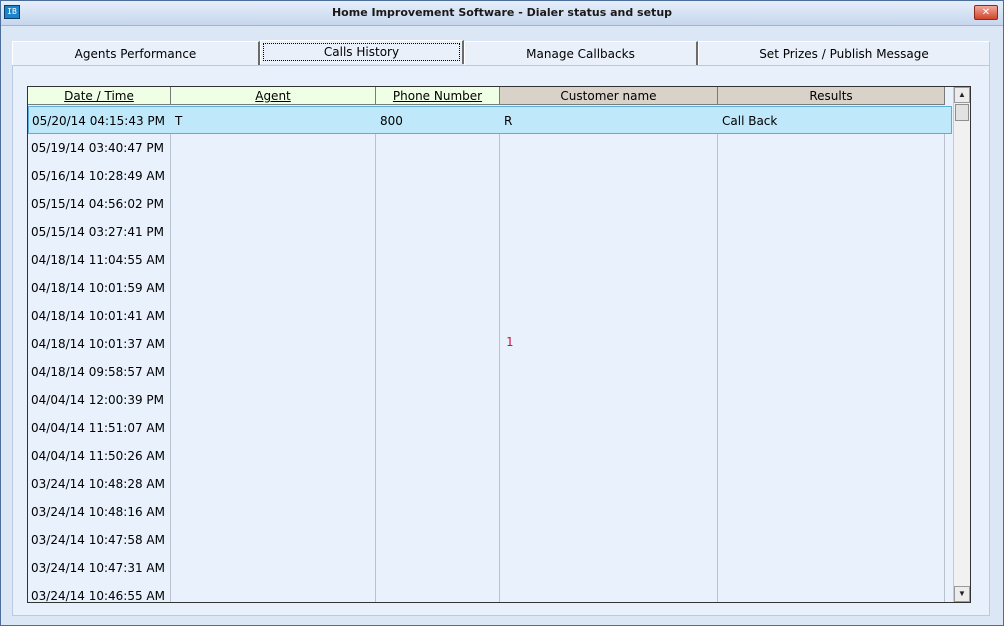 This screenshot has height=626, width=1004. I want to click on table-row: 04/18/14 09:58:57 AM, so click(490, 372).